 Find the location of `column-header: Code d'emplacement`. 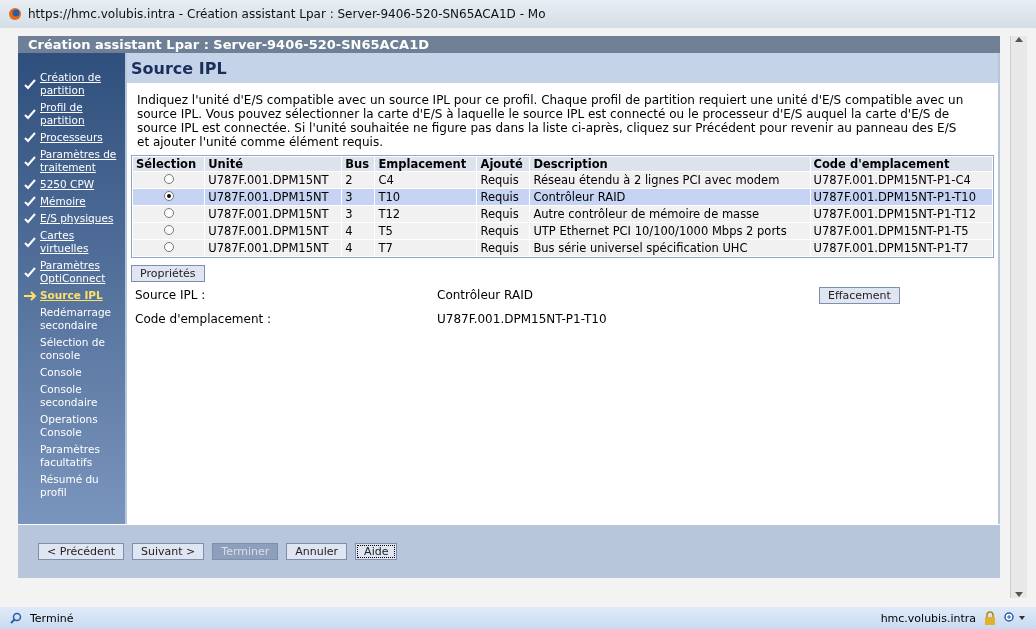

column-header: Code d'emplacement is located at coordinates (901, 164).